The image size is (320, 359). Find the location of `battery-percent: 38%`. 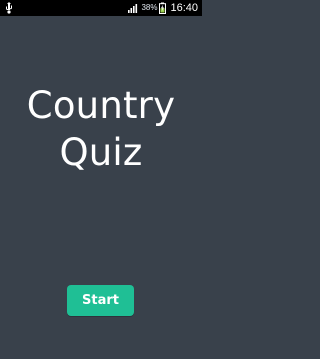

battery-percent: 38% is located at coordinates (149, 7).